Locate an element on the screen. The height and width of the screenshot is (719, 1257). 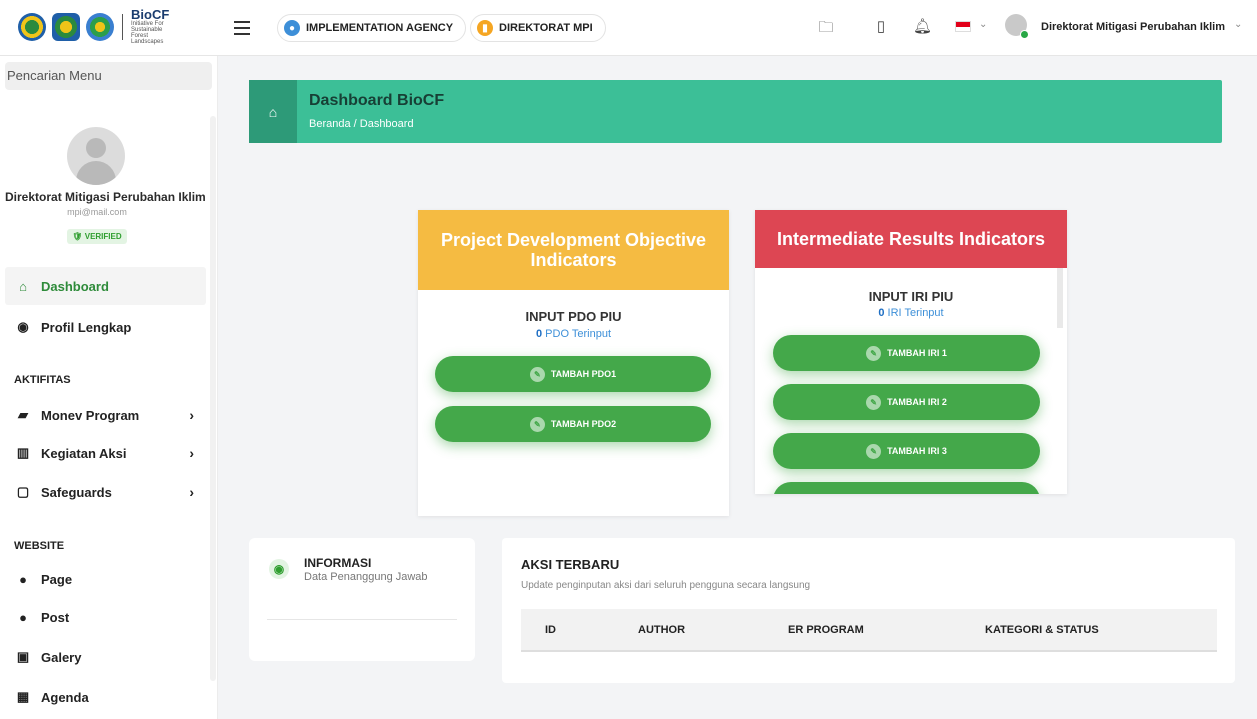
direktorat-icon: ▮ is located at coordinates (485, 28).